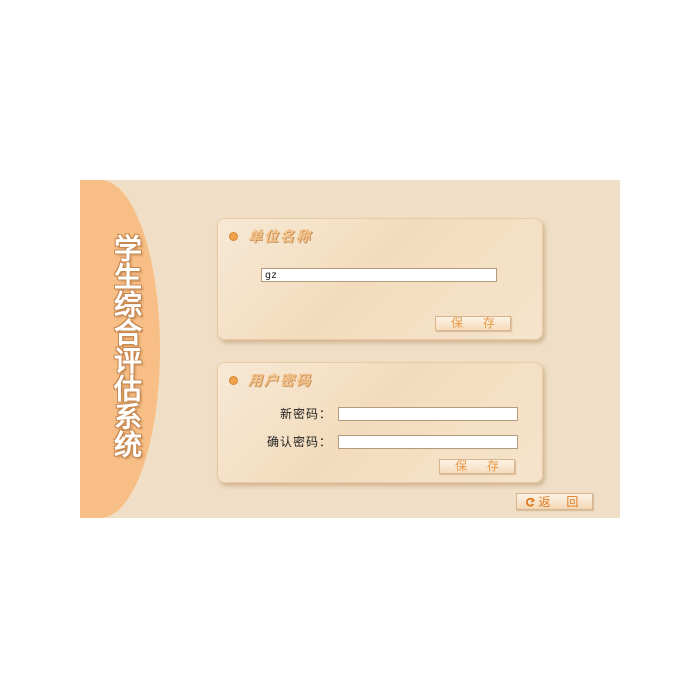 This screenshot has width=700, height=700. I want to click on back-button-label: 返 回, so click(561, 502).